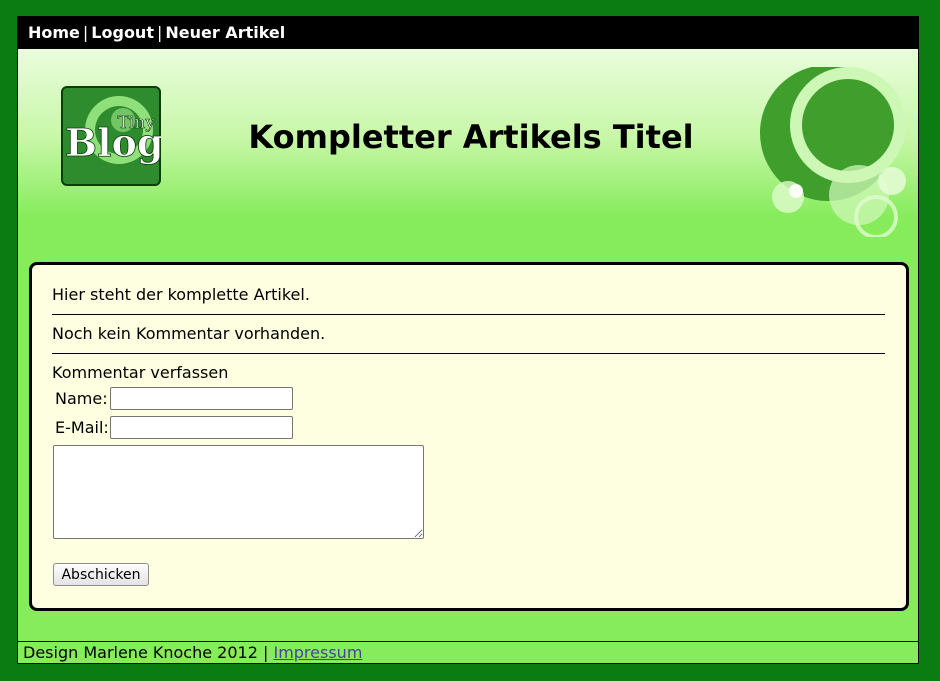  Describe the element at coordinates (238, 492) in the screenshot. I see `comment-textarea` at that location.